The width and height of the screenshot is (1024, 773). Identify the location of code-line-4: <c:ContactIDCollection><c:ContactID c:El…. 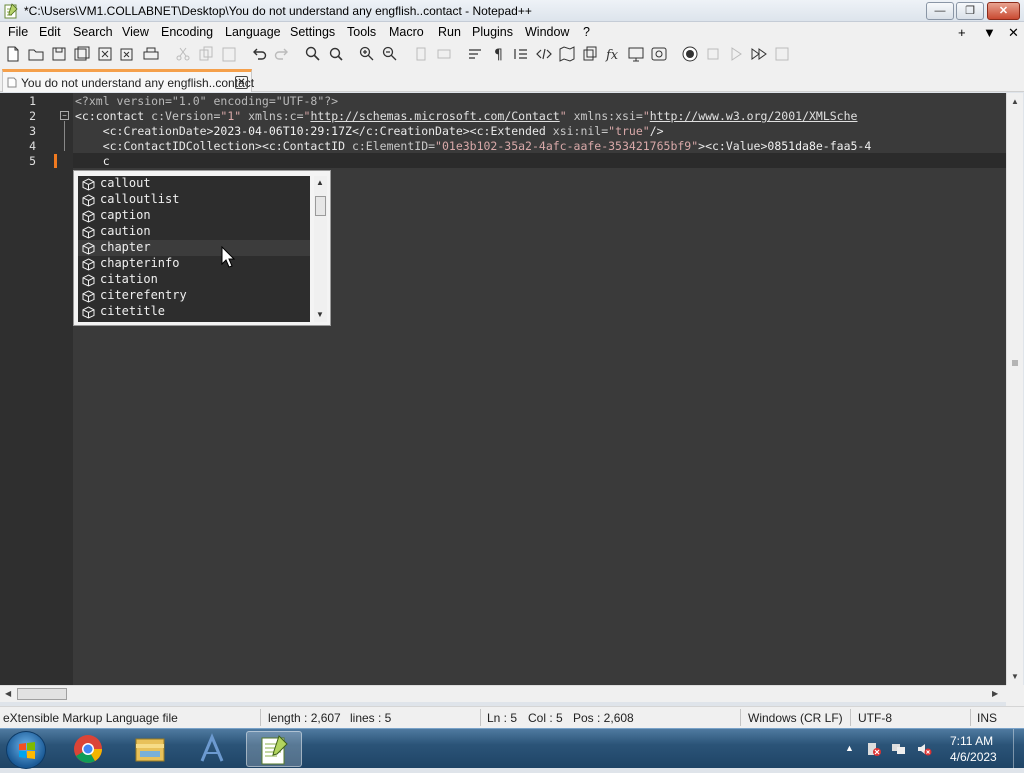
(473, 146).